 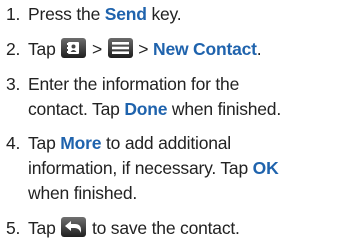 What do you see at coordinates (13, 14) in the screenshot?
I see `step-number: 1.` at bounding box center [13, 14].